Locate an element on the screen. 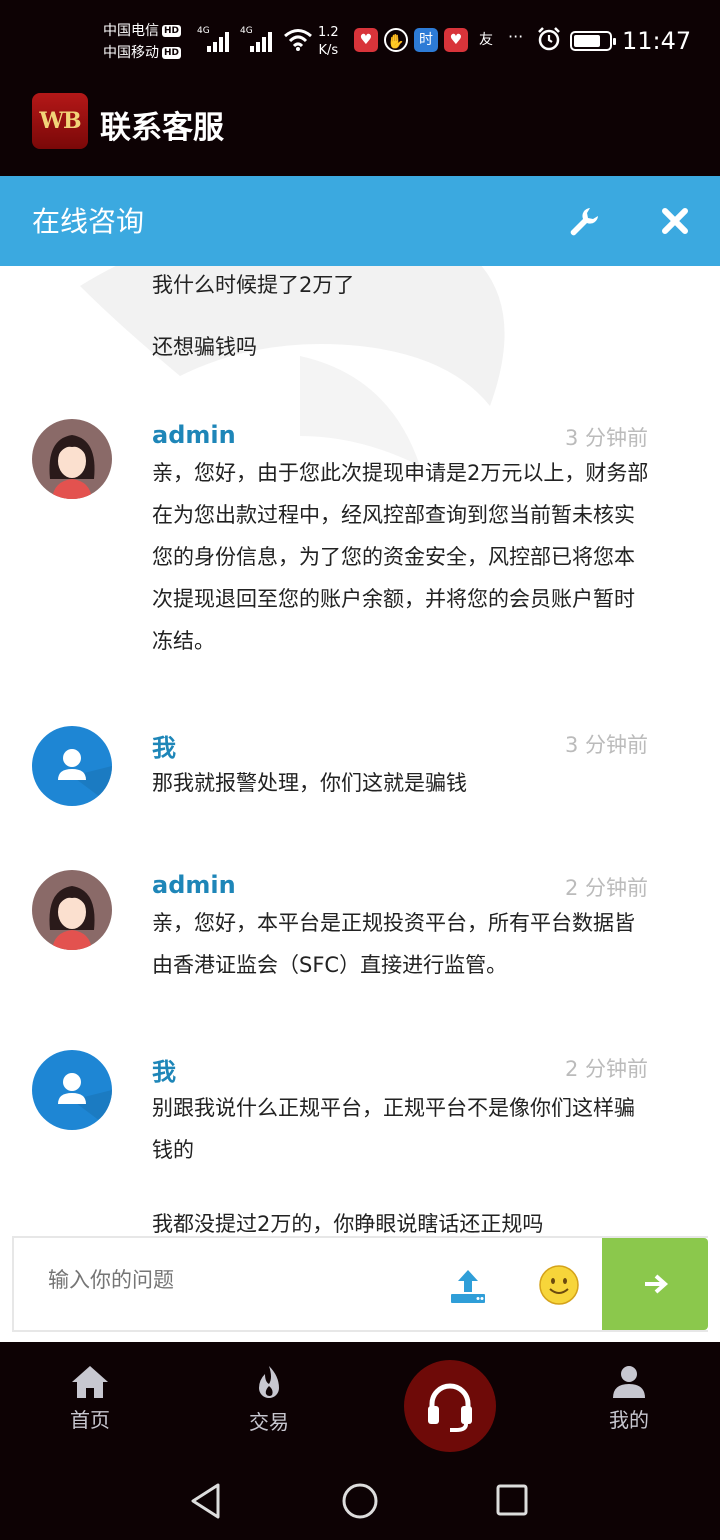 The width and height of the screenshot is (720, 1540). message-text: 我都没提过2万的，你睁眼说瞎话还正规吗 is located at coordinates (348, 1224).